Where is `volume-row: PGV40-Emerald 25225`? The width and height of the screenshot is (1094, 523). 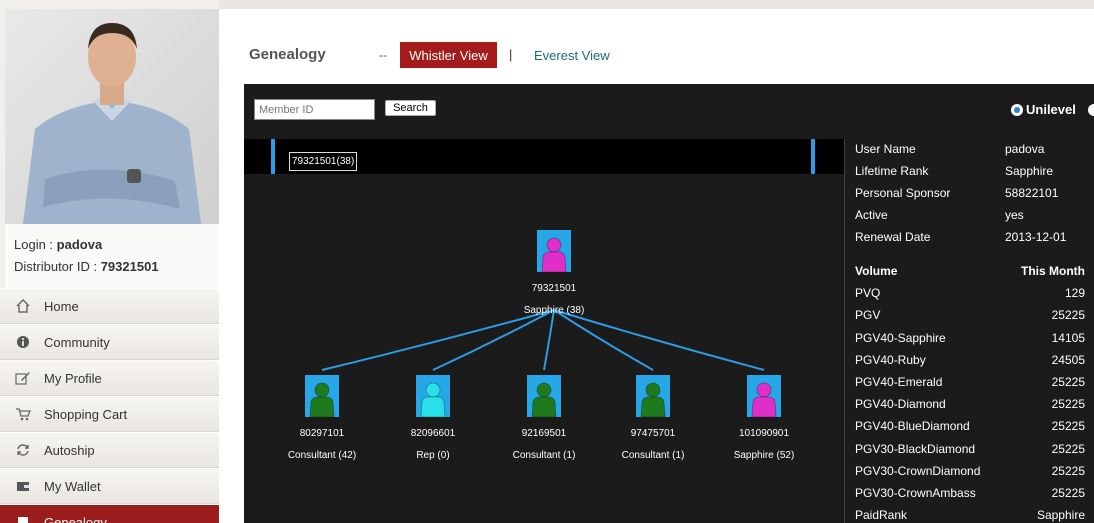
volume-row: PGV40-Emerald 25225 is located at coordinates (970, 386).